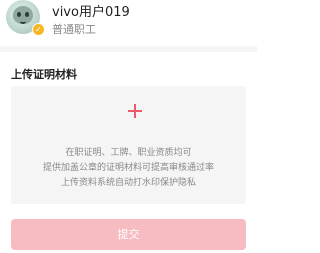  I want to click on avatar-right-eye, so click(27, 14).